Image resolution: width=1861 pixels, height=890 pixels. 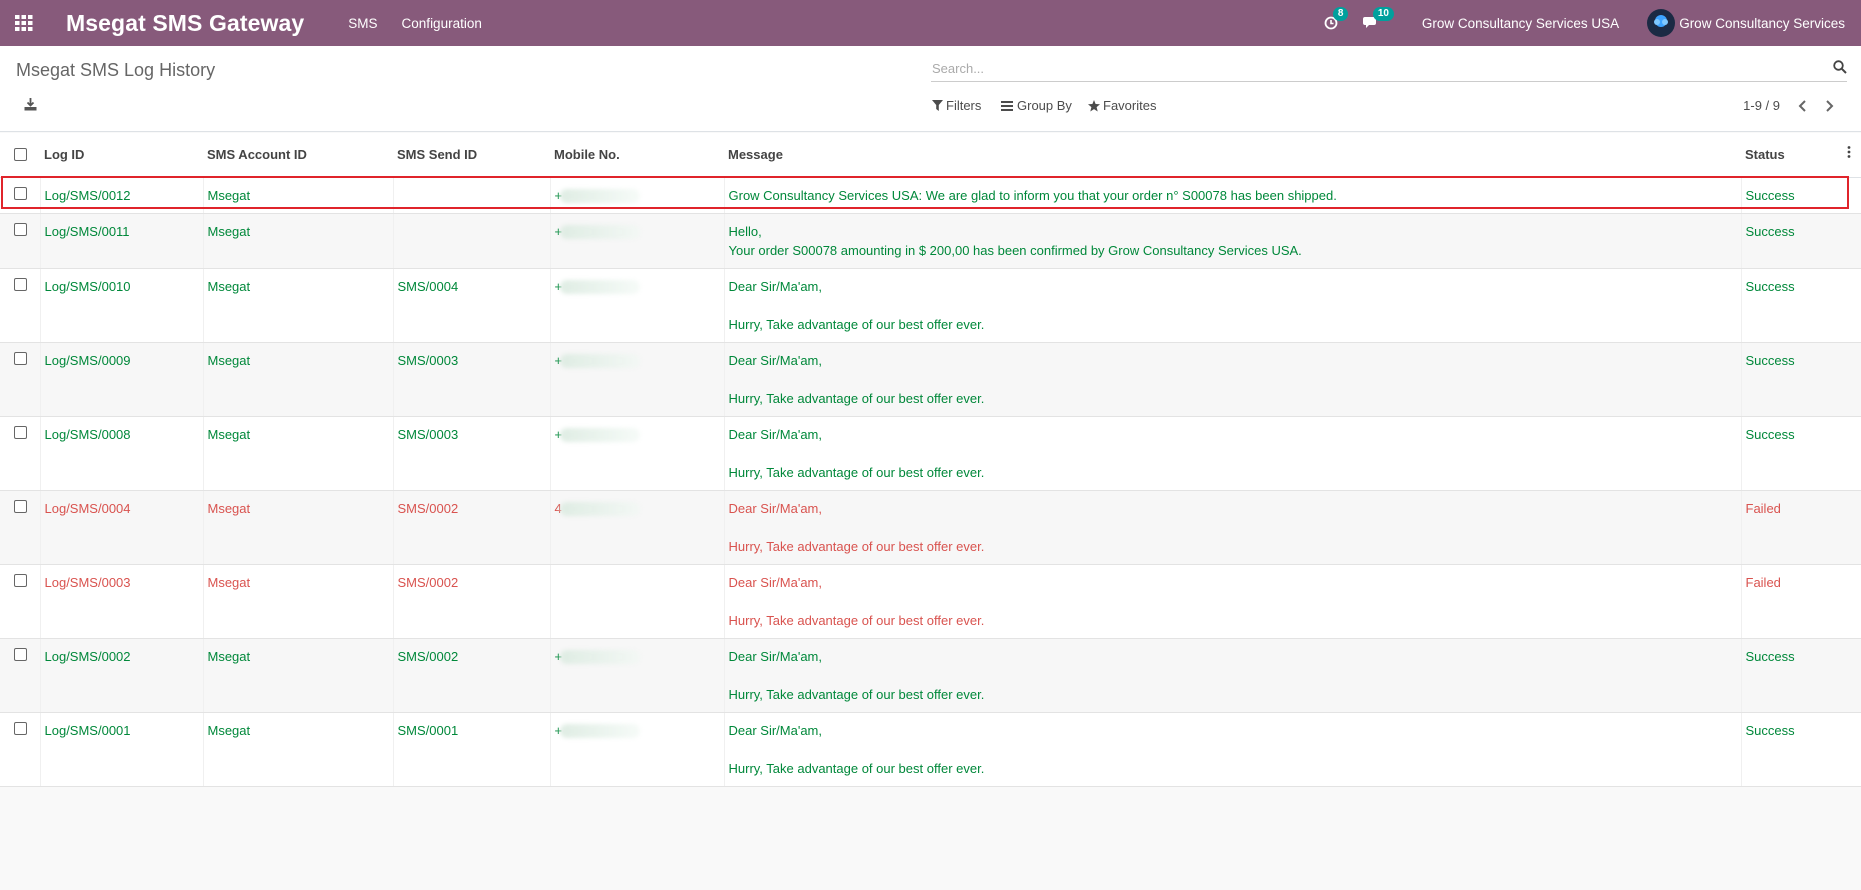 I want to click on company-switcher: Grow Consultancy Services USA, so click(x=1520, y=23).